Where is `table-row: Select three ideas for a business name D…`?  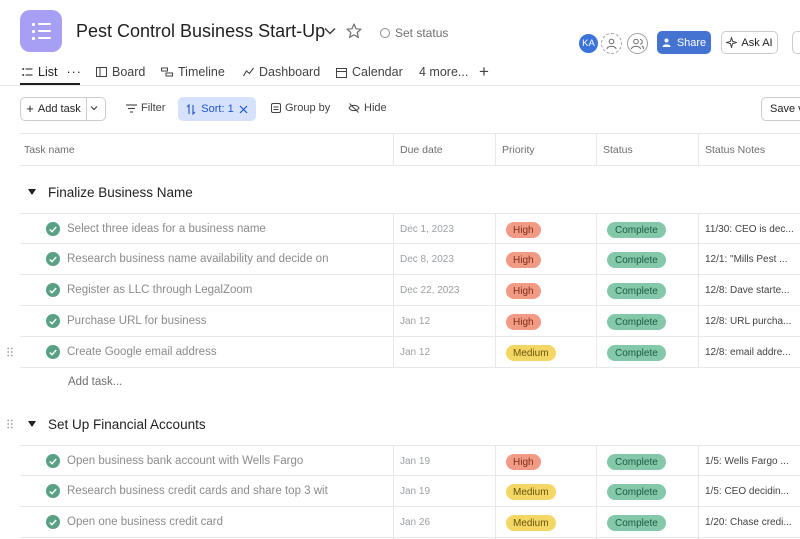
table-row: Select three ideas for a business name D… is located at coordinates (410, 228).